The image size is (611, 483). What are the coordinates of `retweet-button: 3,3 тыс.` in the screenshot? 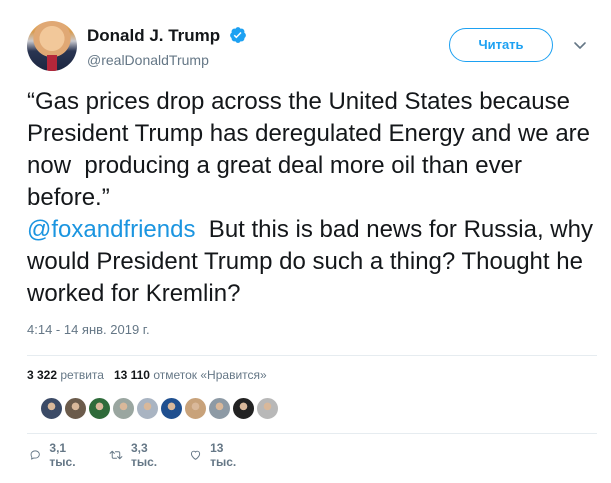 It's located at (136, 455).